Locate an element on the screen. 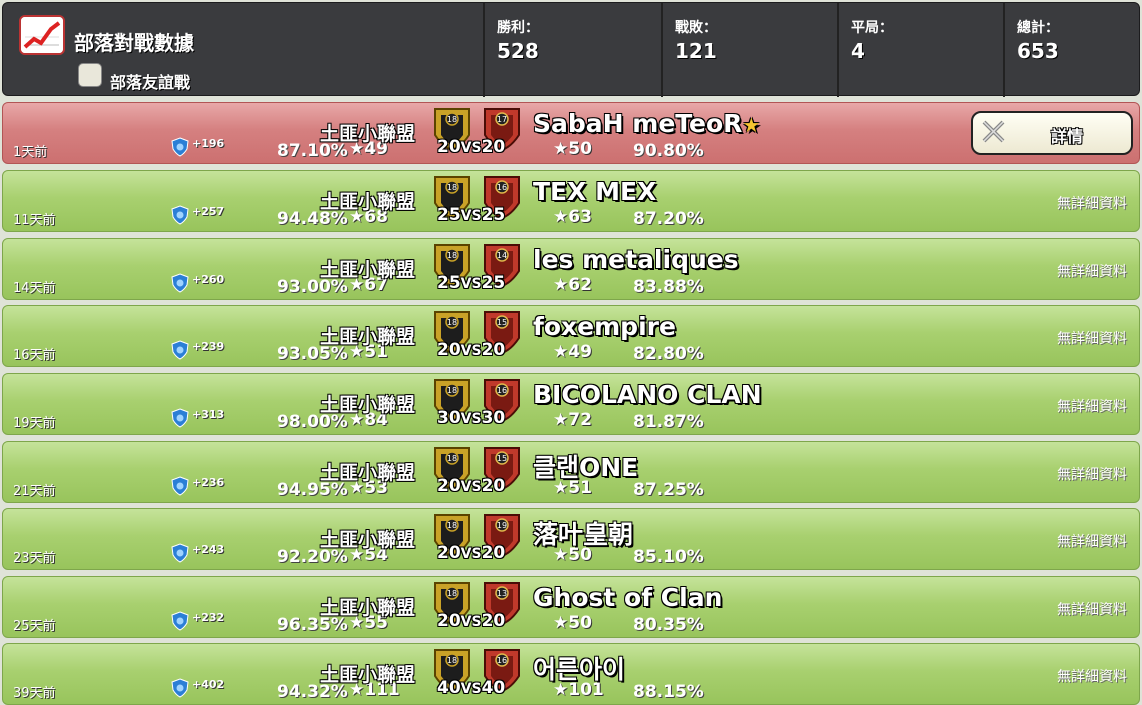  page-title: 部落對戰數據 is located at coordinates (134, 43).